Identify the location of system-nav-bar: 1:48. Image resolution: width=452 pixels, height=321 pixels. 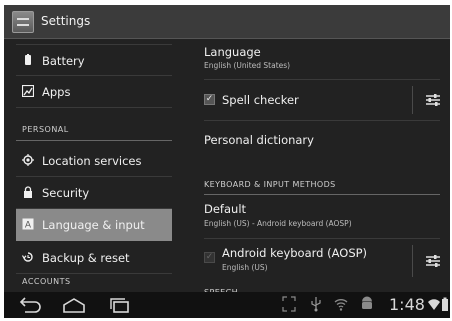
(227, 305).